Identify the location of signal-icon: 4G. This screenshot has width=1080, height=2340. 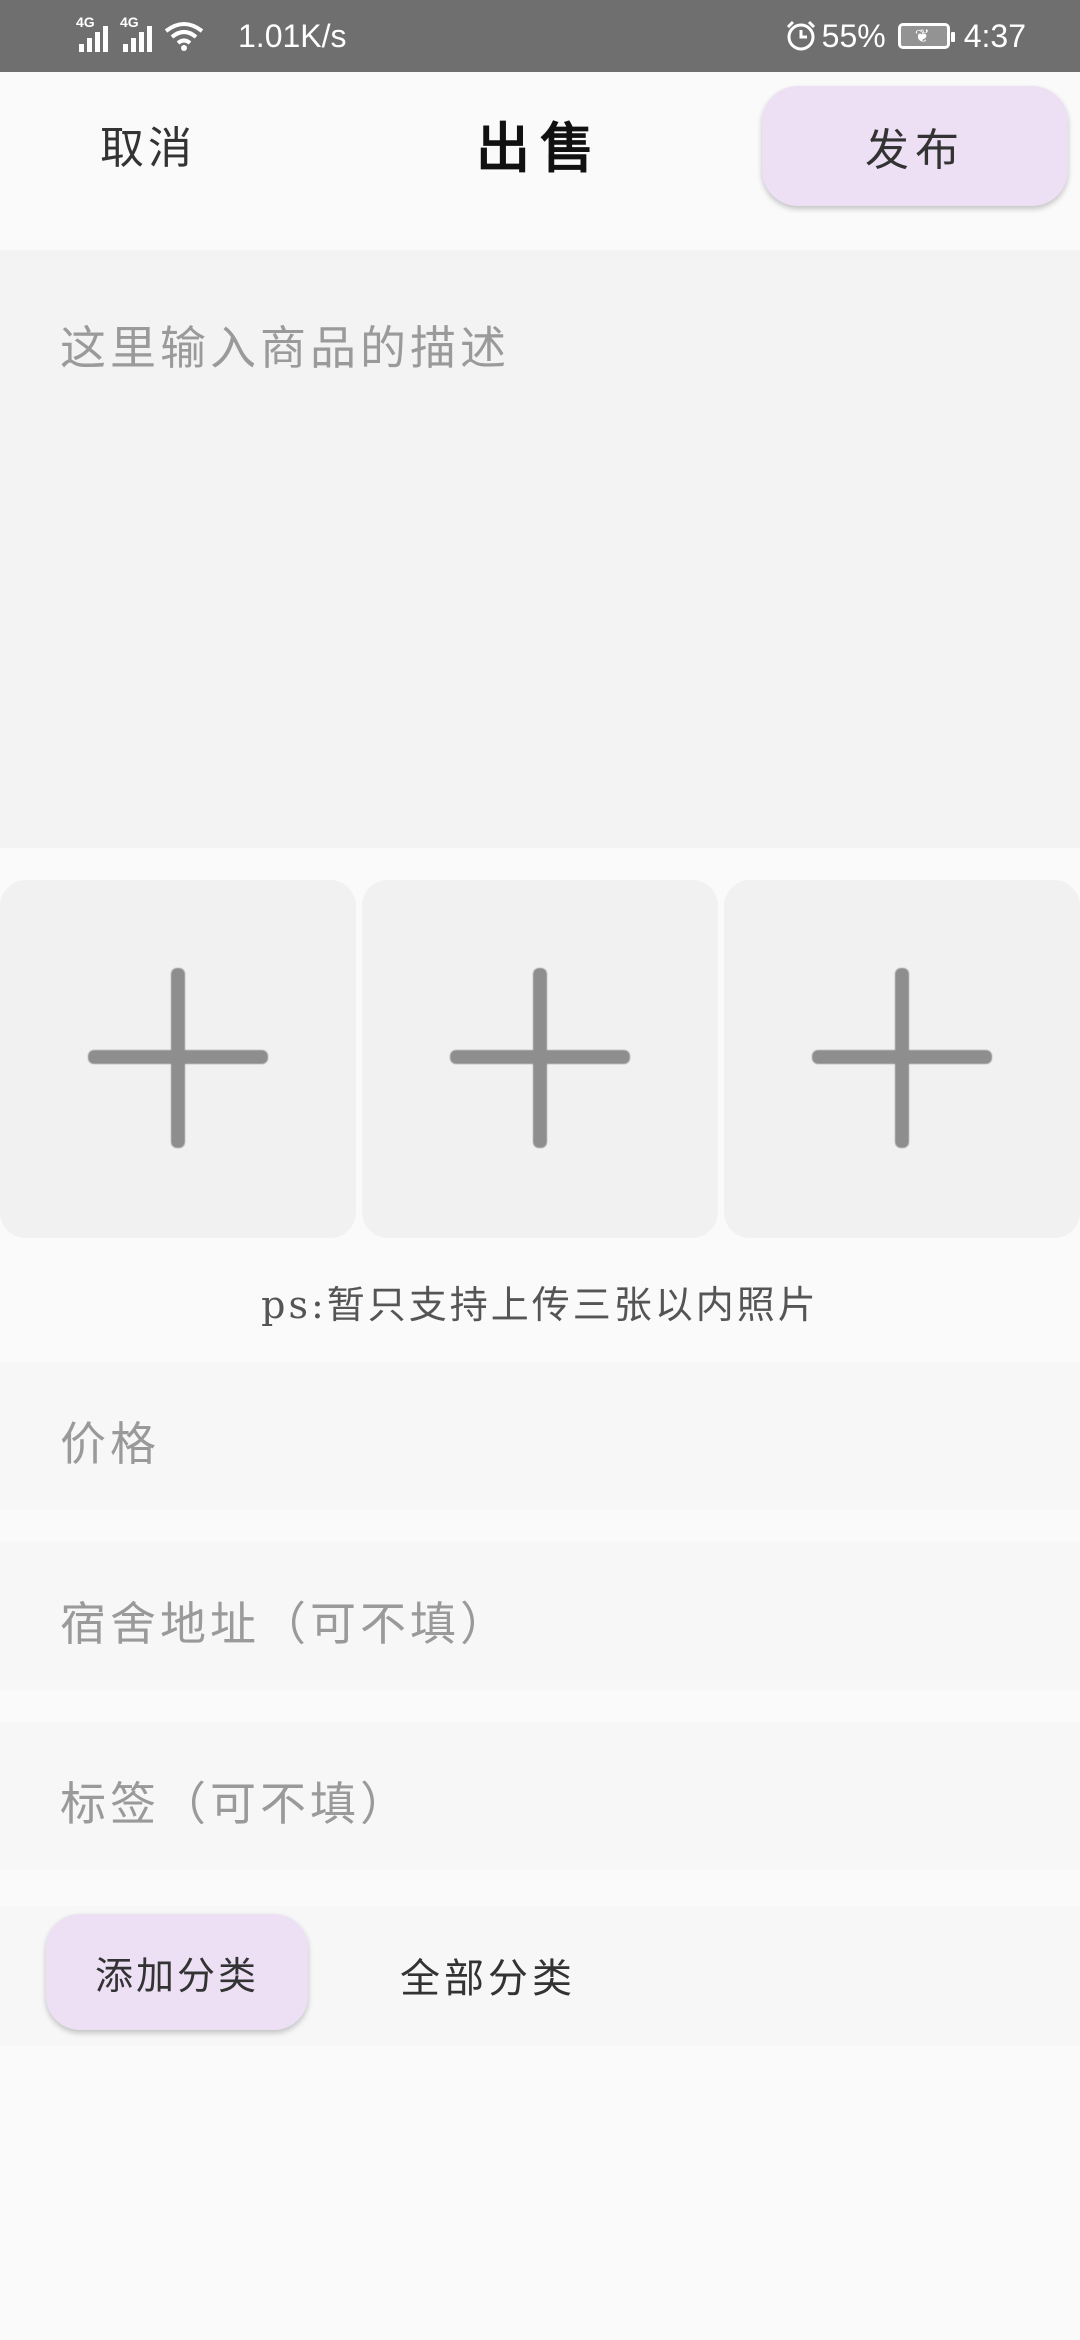
(92, 33).